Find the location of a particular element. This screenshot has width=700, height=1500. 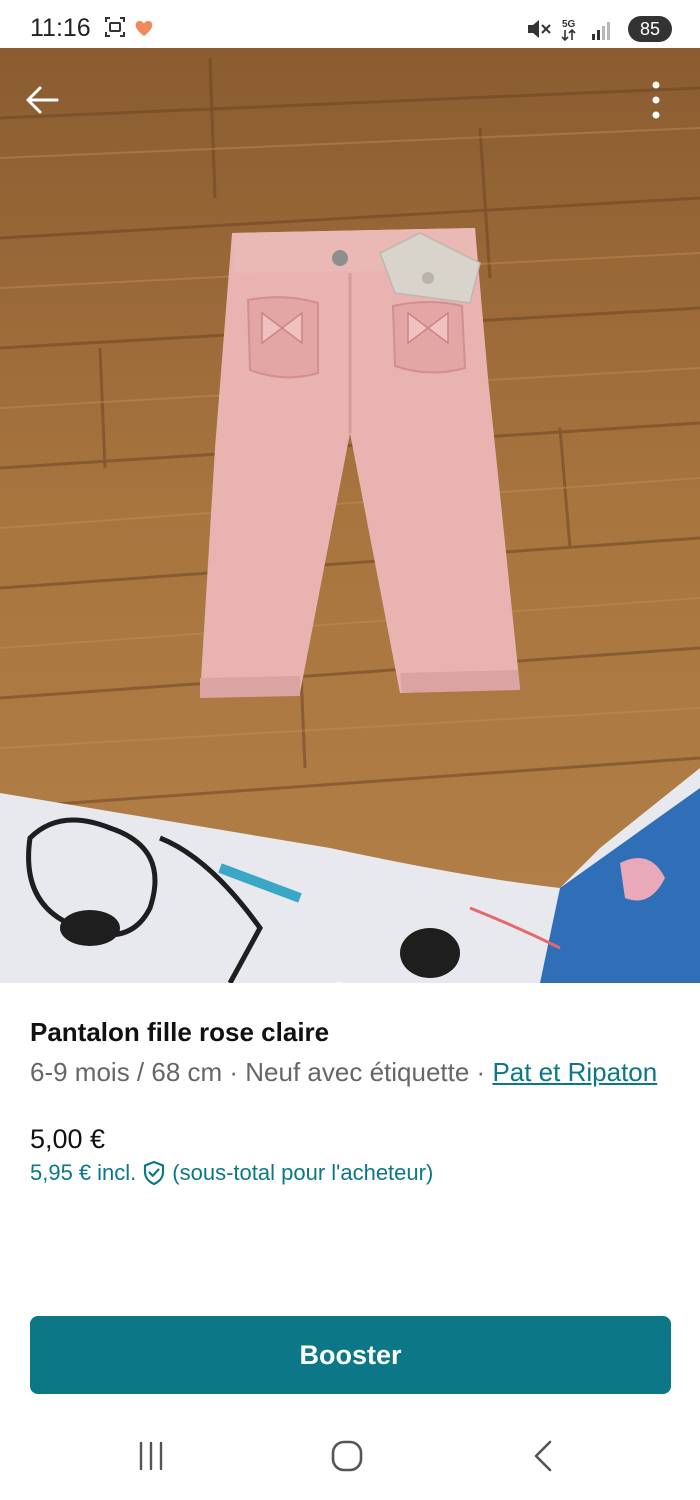

system-navigation-bar is located at coordinates (350, 1456).